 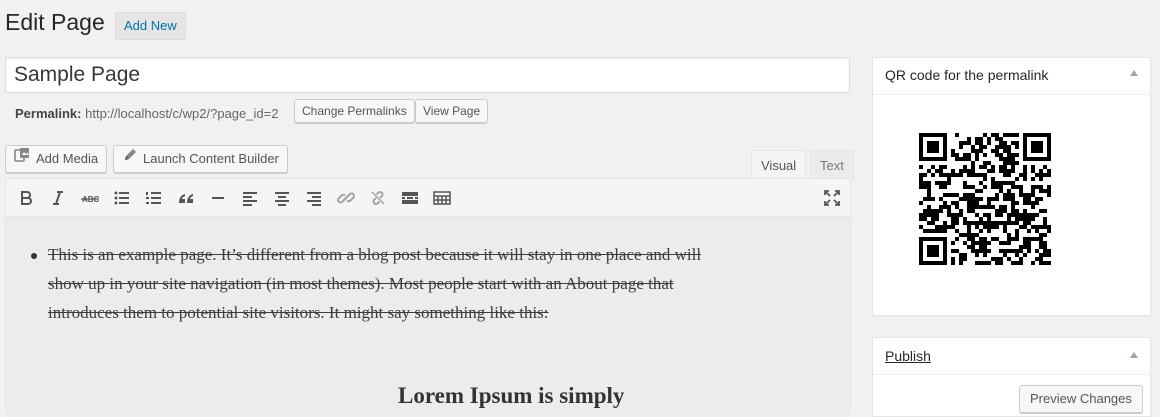 What do you see at coordinates (122, 198) in the screenshot?
I see `bullet-list-icon` at bounding box center [122, 198].